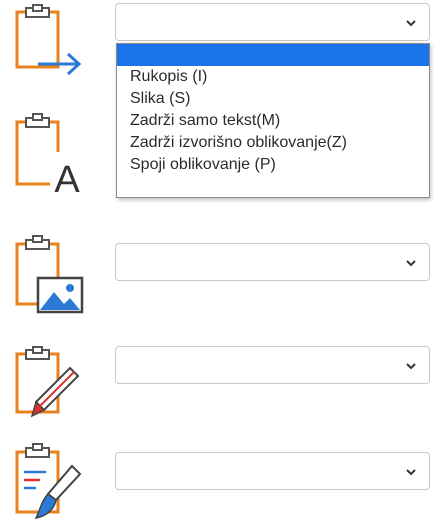 The width and height of the screenshot is (435, 524). What do you see at coordinates (273, 165) in the screenshot?
I see `dropdown-option-spoji-oblikovanje: Spoji oblikovanje (P)` at bounding box center [273, 165].